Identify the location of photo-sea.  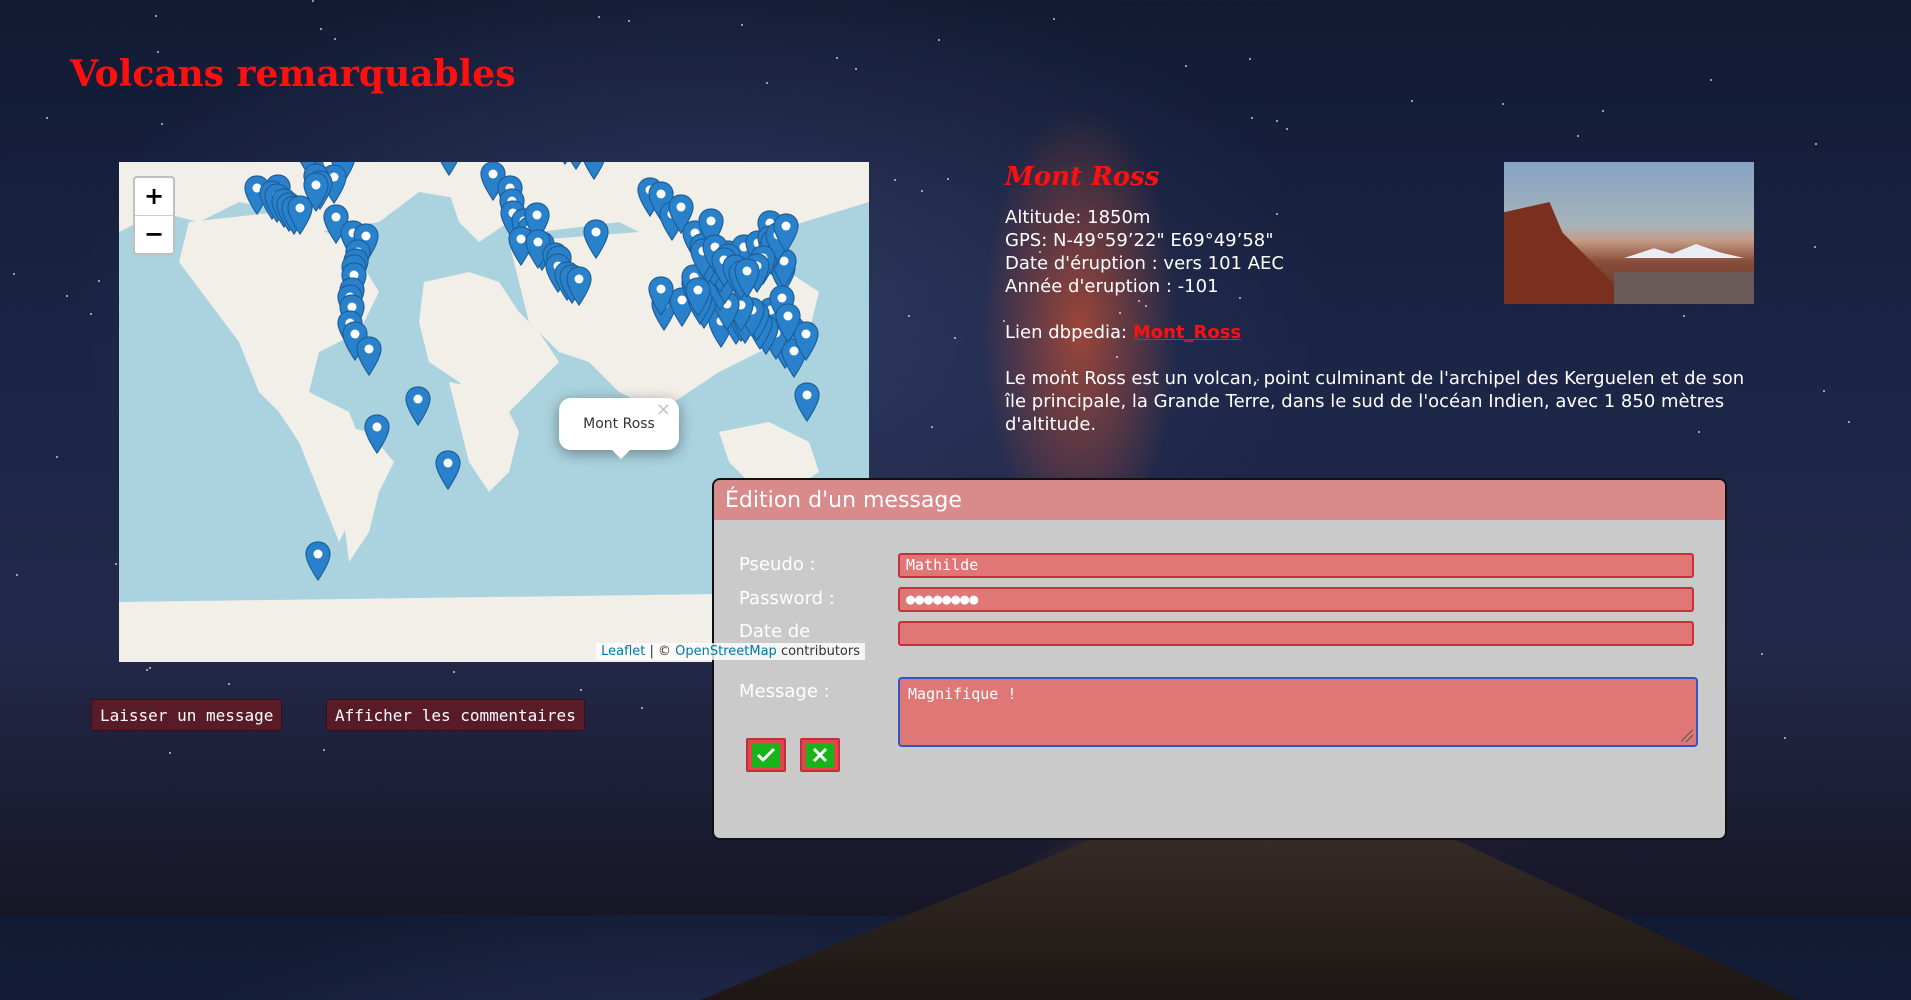
(1684, 288).